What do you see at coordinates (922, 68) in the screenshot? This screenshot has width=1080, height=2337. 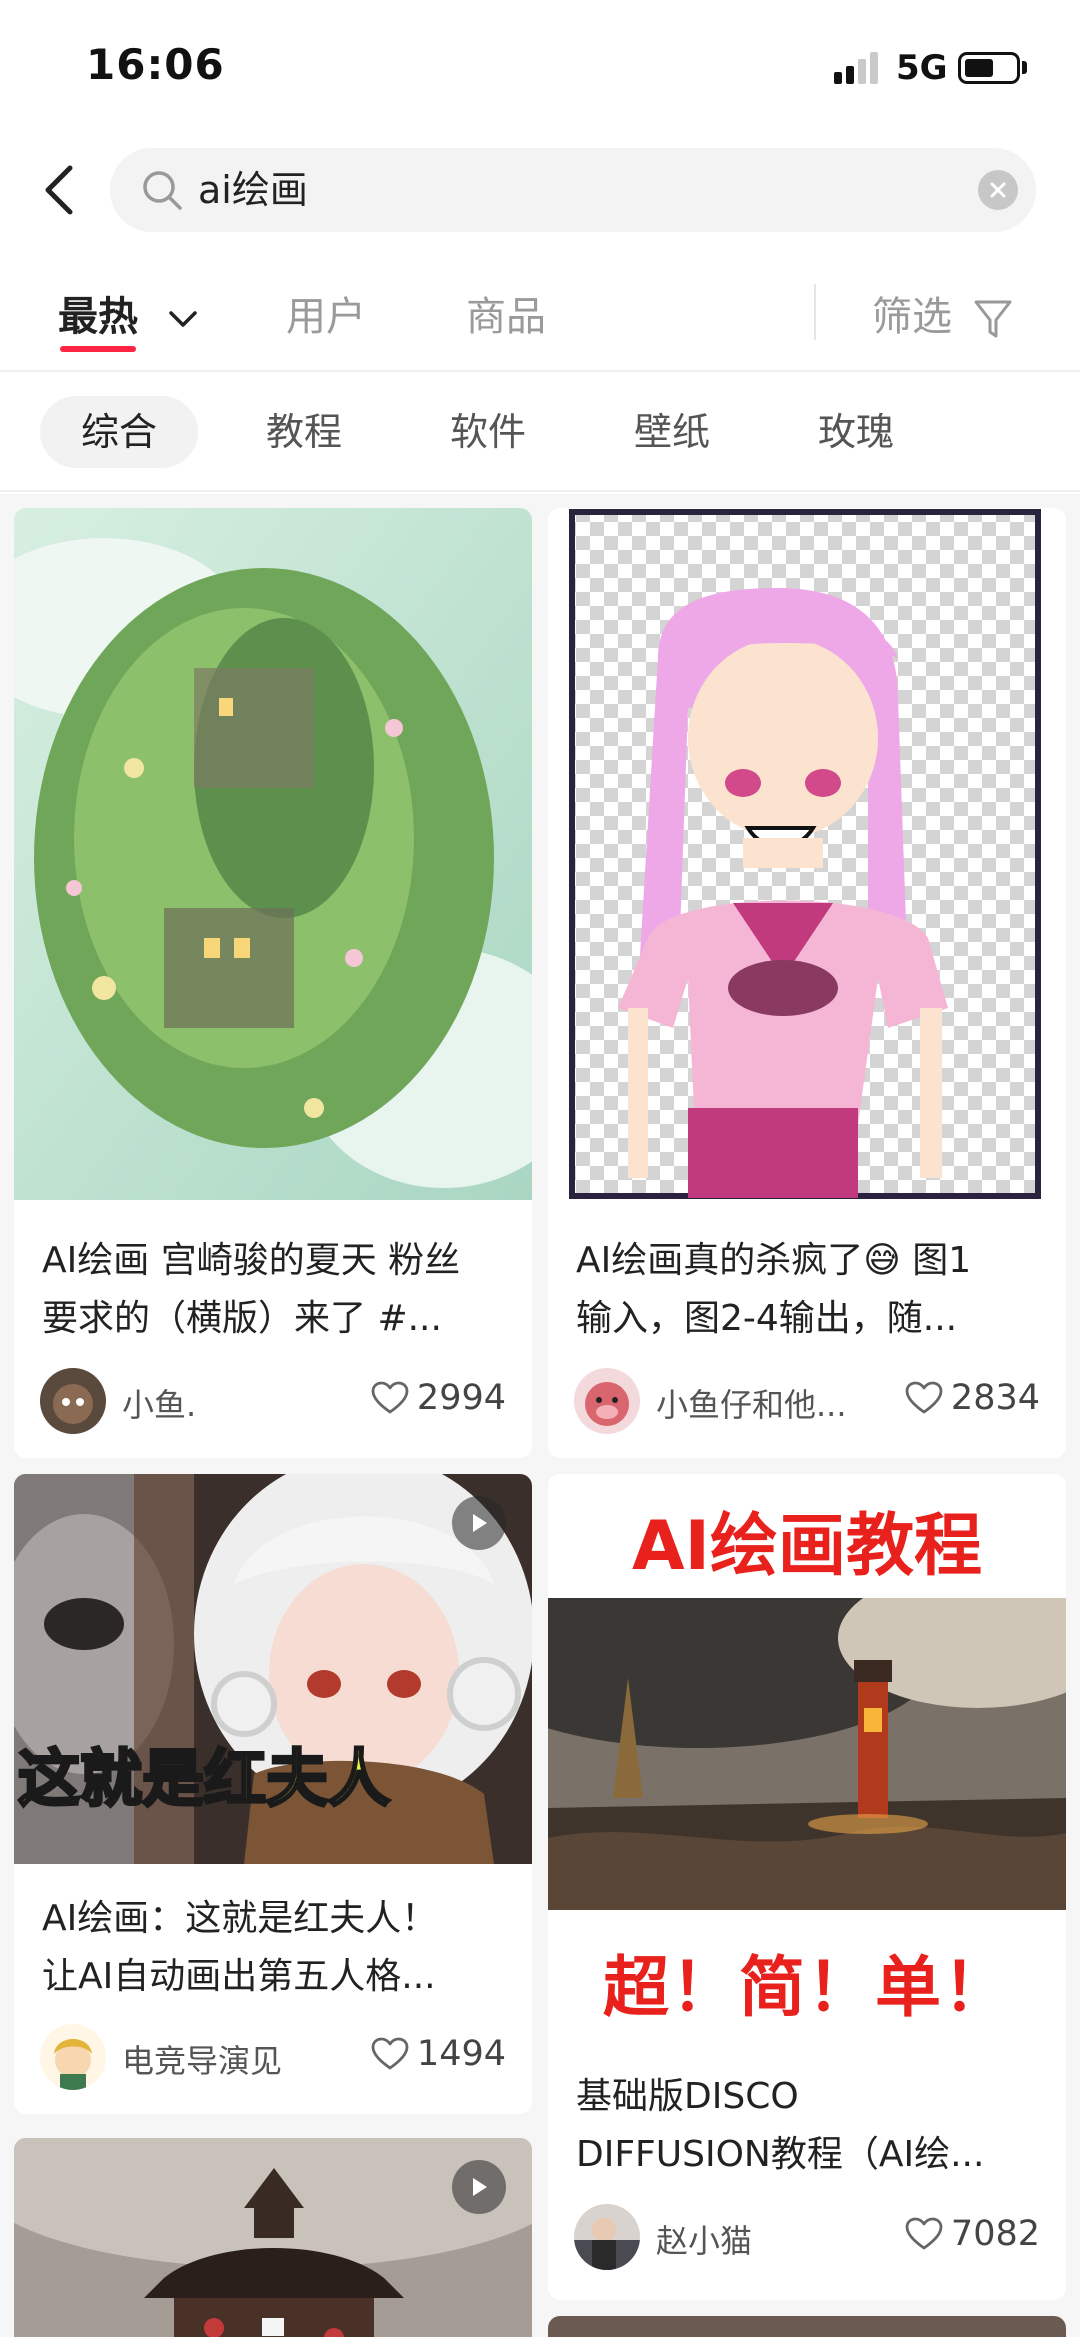 I see `network-label: 5G` at bounding box center [922, 68].